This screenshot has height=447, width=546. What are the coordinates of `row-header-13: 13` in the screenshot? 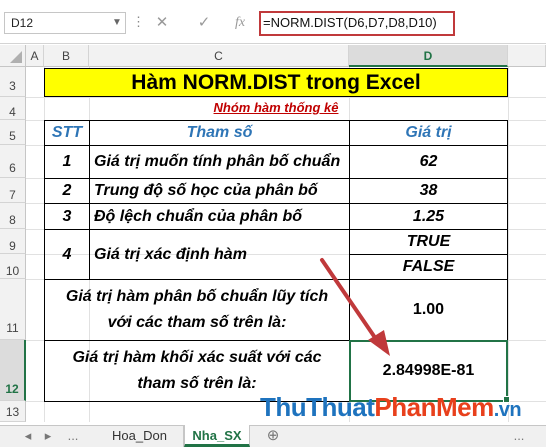 It's located at (13, 411).